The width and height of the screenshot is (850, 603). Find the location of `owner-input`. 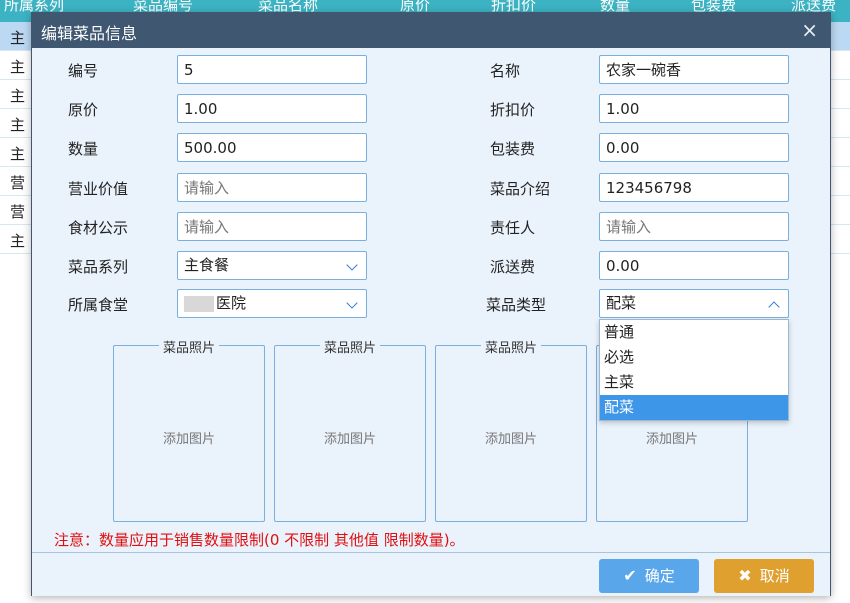

owner-input is located at coordinates (694, 226).